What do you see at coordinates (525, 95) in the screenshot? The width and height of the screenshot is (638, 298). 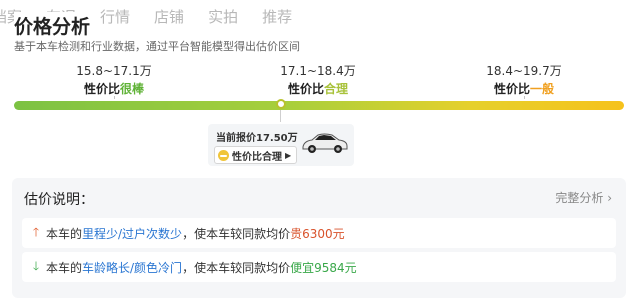 I see `range-tick-high` at bounding box center [525, 95].